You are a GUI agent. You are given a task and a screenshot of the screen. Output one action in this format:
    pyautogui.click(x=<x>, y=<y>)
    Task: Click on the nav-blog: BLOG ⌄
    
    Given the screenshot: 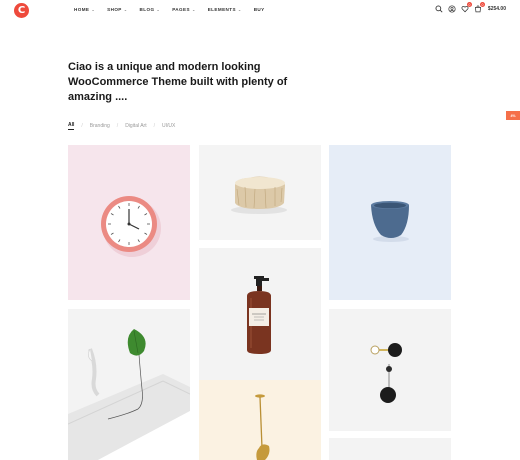 What is the action you would take?
    pyautogui.click(x=150, y=9)
    